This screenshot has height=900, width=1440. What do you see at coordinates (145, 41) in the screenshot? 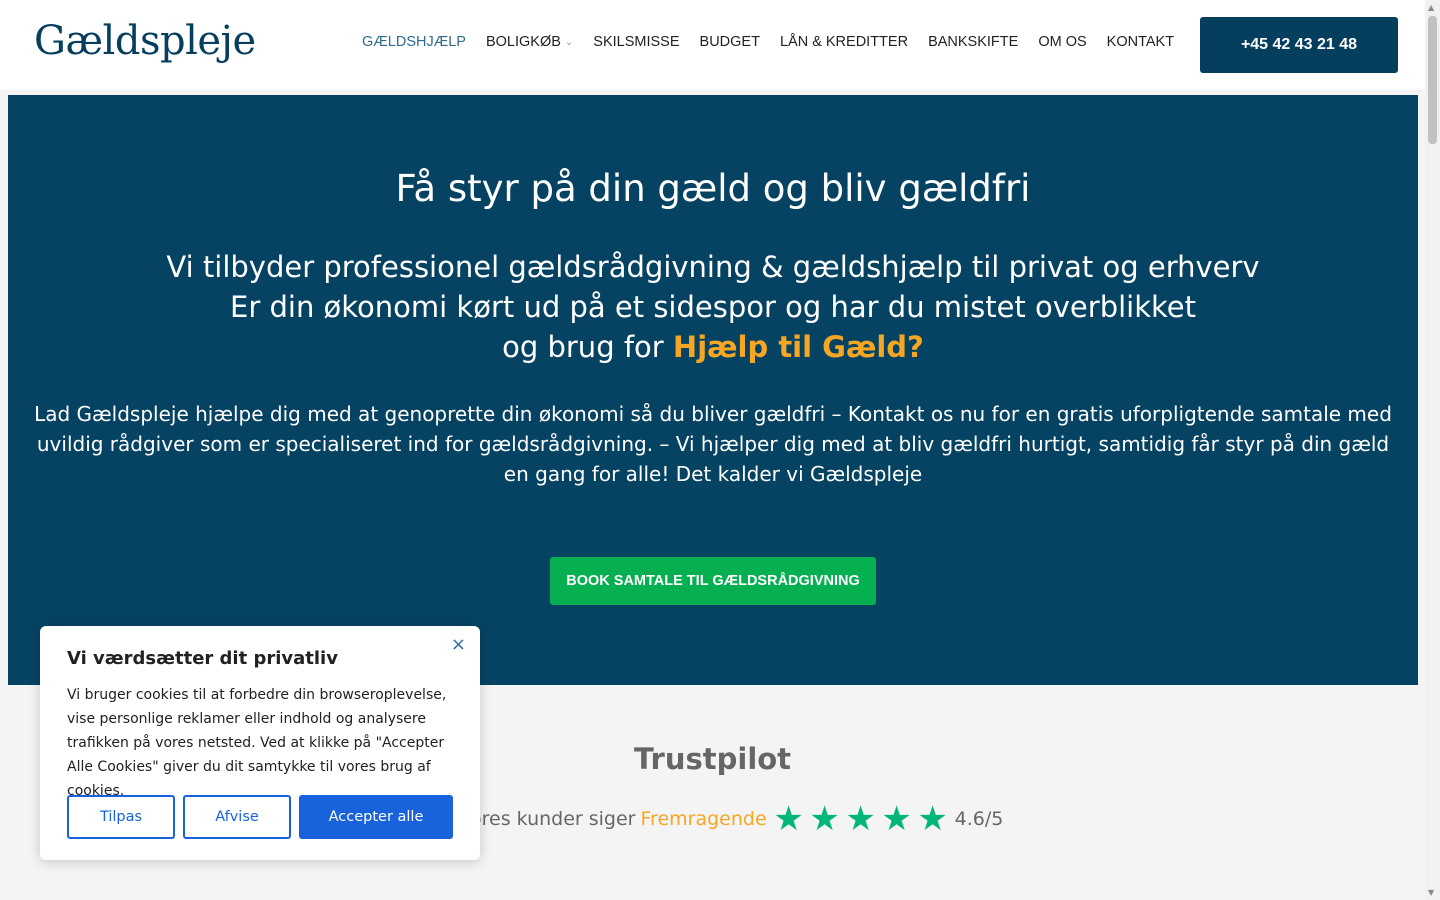
I see `site-logo: Gældspleje` at bounding box center [145, 41].